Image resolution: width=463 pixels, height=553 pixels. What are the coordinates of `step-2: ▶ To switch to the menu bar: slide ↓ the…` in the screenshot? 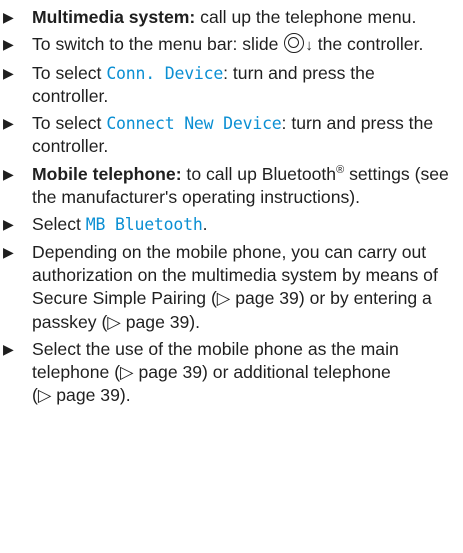 It's located at (226, 45).